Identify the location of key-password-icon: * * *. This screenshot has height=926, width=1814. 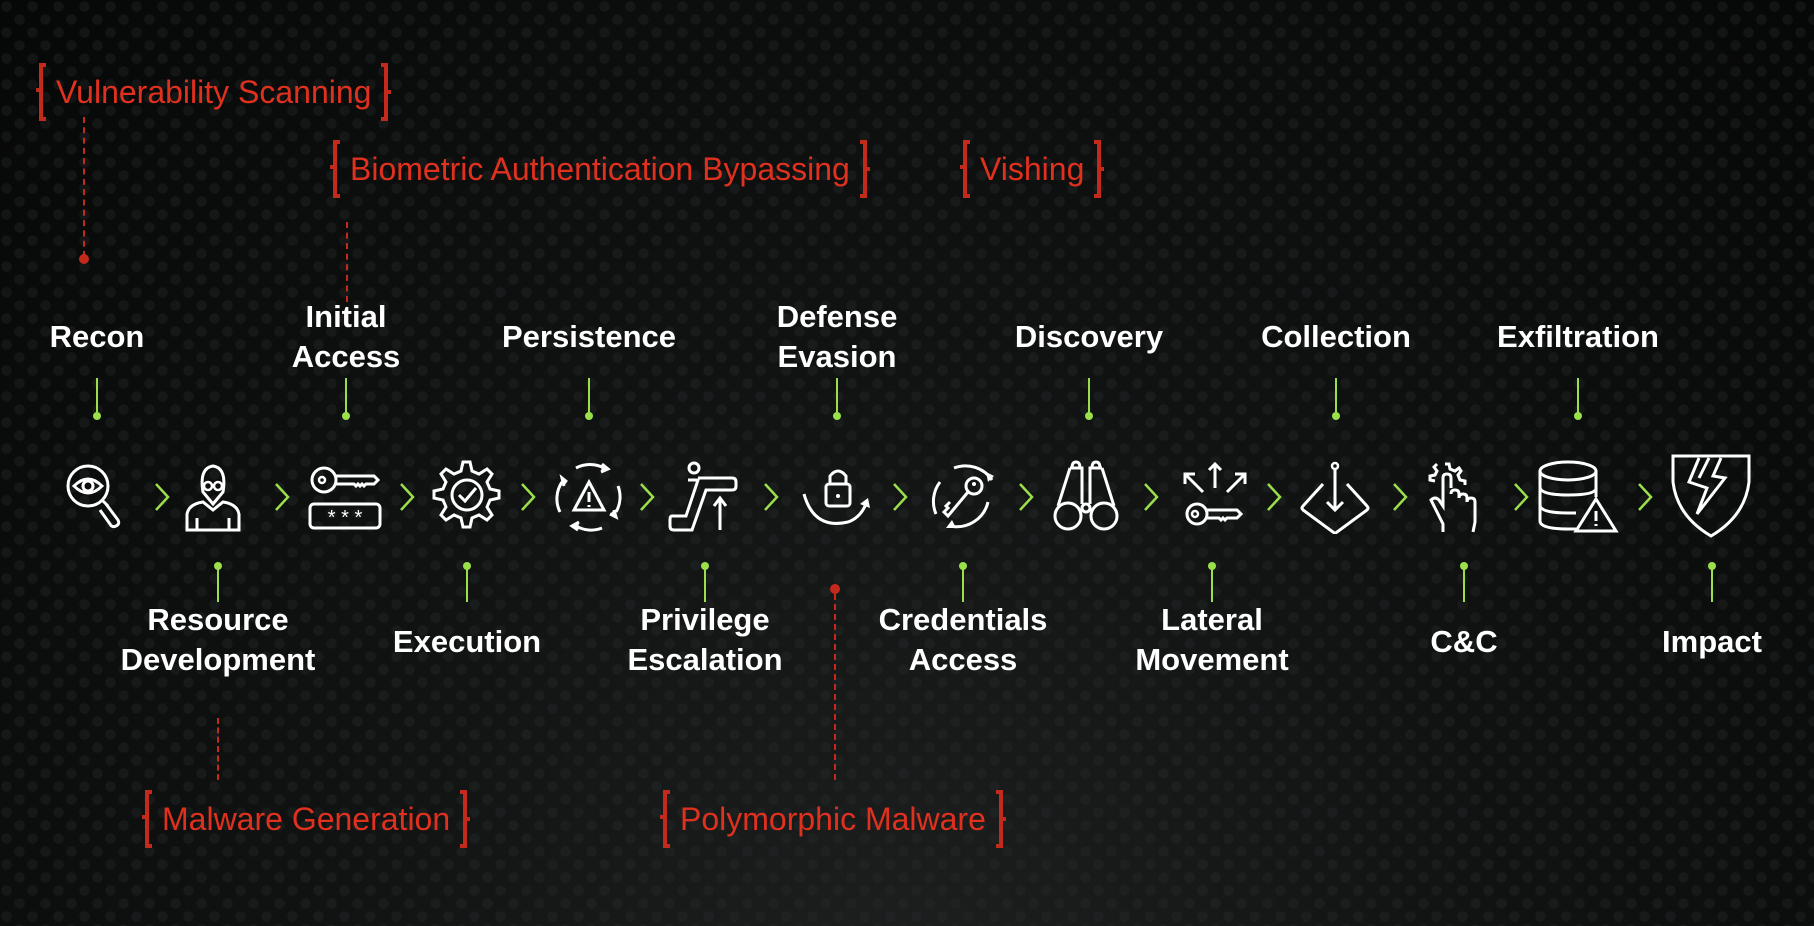
(346, 497).